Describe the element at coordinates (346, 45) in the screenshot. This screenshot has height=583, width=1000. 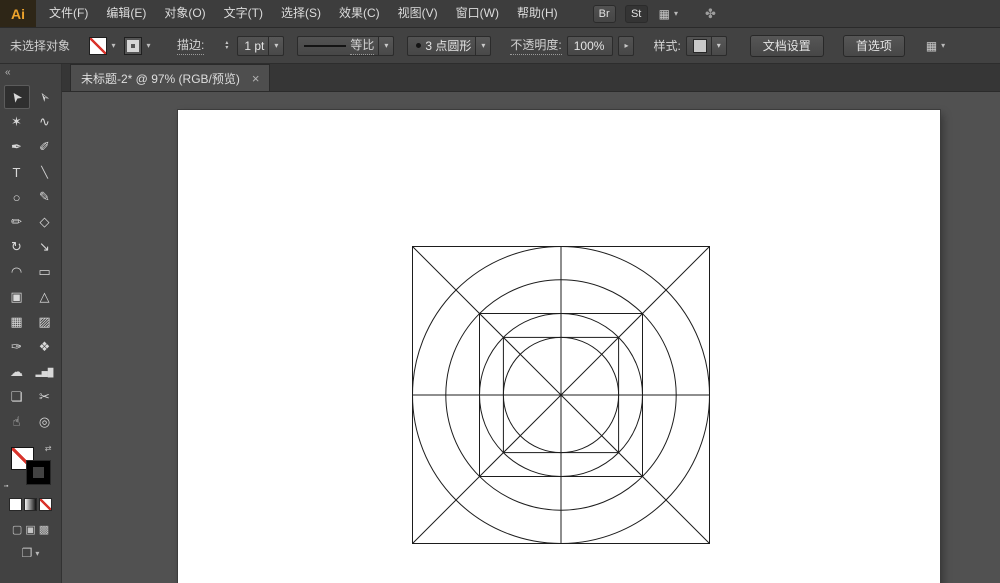
I see `width-profile-combo: 等比 ▾` at that location.